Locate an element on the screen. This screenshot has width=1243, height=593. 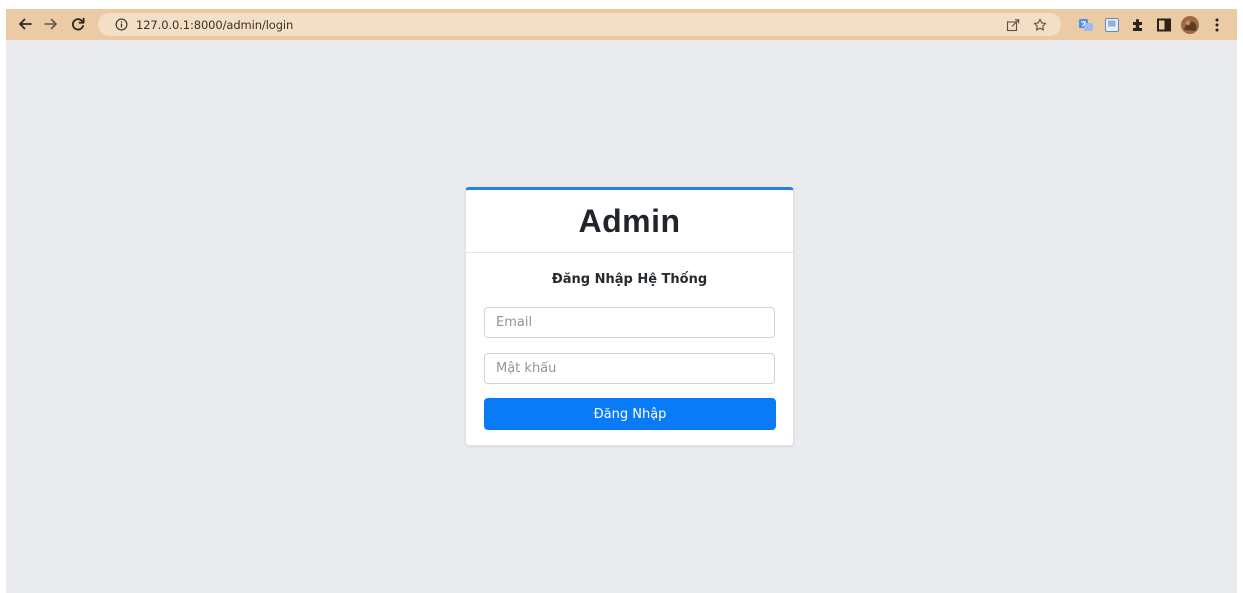
side-panel-icon is located at coordinates (1164, 25).